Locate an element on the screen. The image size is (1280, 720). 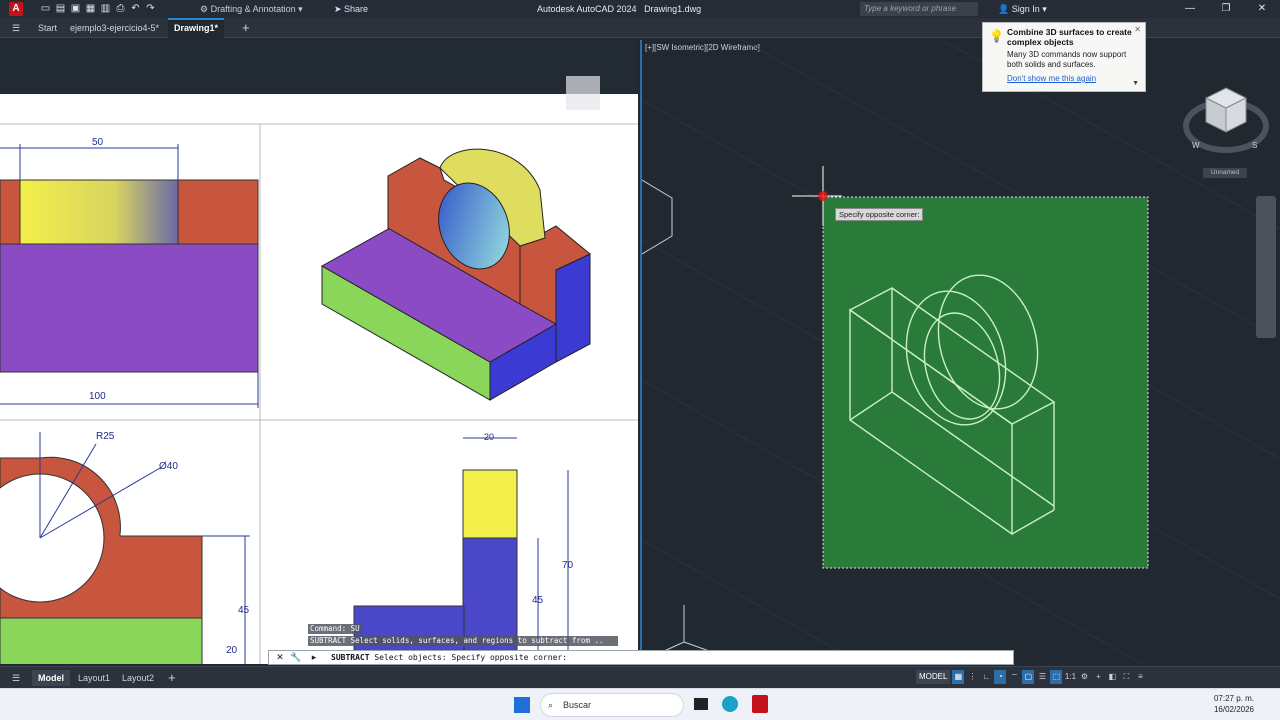
dim-70: 70 is located at coordinates (568, 565).